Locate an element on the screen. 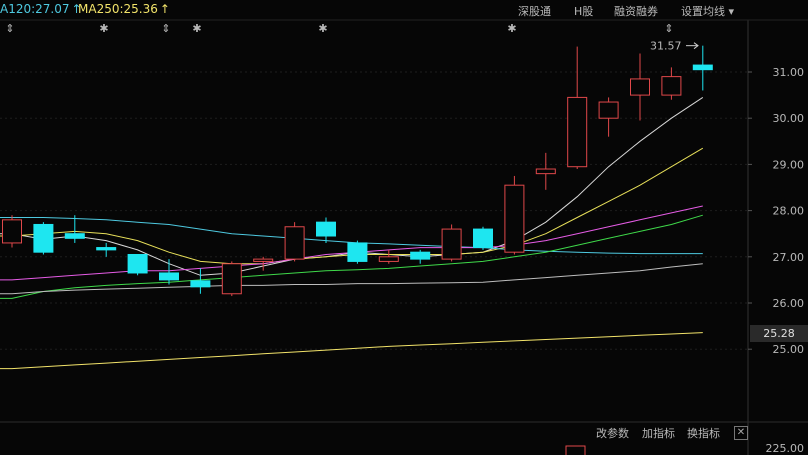 The width and height of the screenshot is (808, 455). y-tick-label: 29.00 is located at coordinates (789, 164).